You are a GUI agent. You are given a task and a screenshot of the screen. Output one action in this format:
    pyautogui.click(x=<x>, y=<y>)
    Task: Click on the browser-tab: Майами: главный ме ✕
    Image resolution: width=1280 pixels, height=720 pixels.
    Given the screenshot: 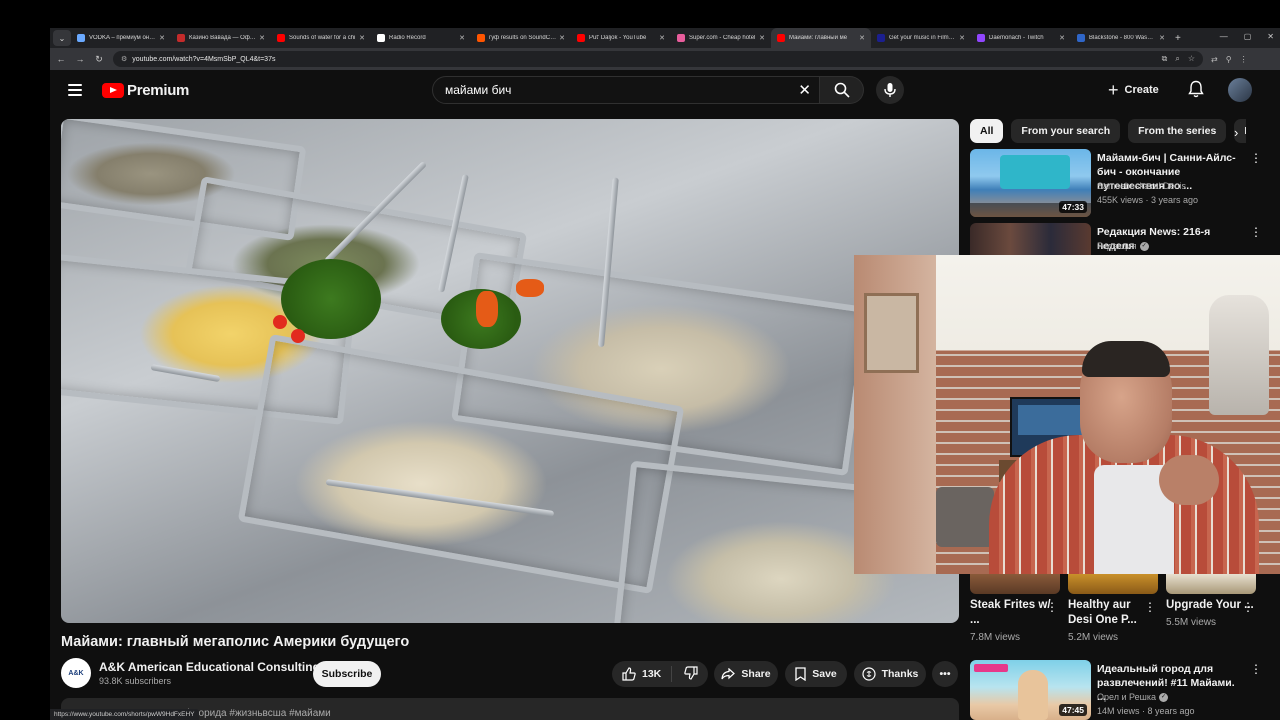 What is the action you would take?
    pyautogui.click(x=821, y=38)
    